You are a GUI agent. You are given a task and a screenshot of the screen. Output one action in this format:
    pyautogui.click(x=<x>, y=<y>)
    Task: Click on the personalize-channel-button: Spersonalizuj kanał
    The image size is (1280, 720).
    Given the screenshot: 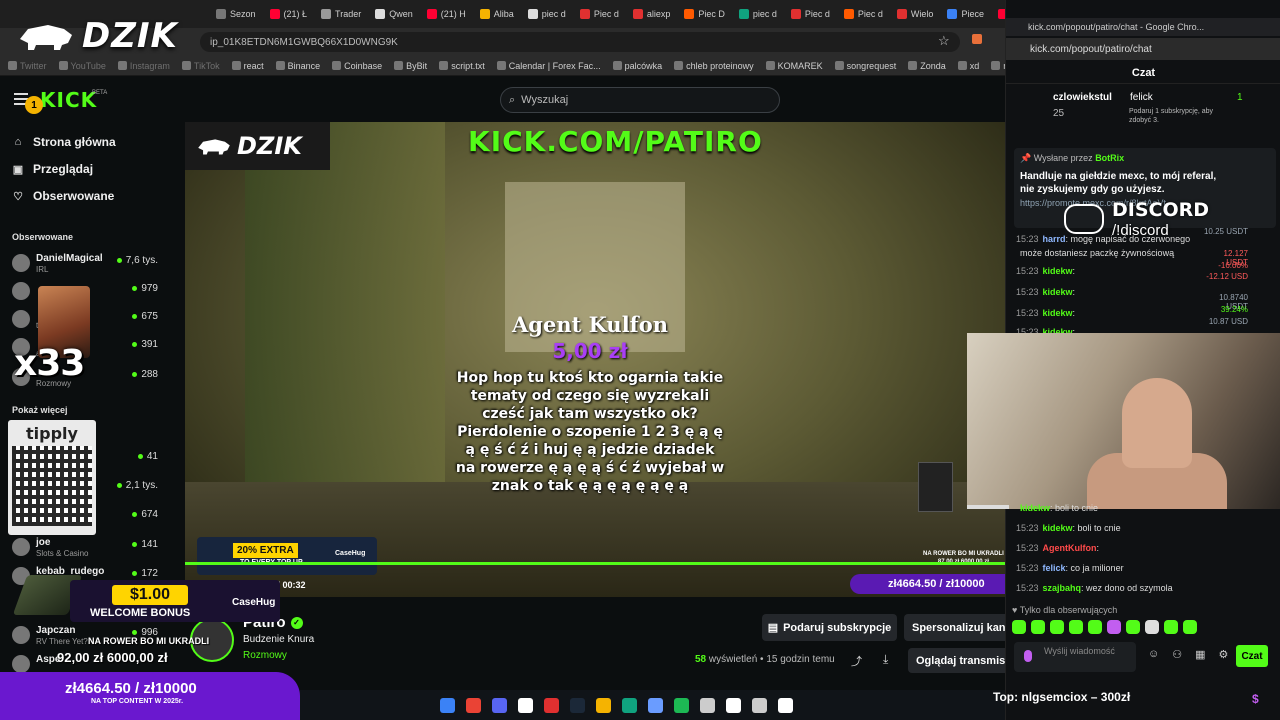 What is the action you would take?
    pyautogui.click(x=954, y=627)
    